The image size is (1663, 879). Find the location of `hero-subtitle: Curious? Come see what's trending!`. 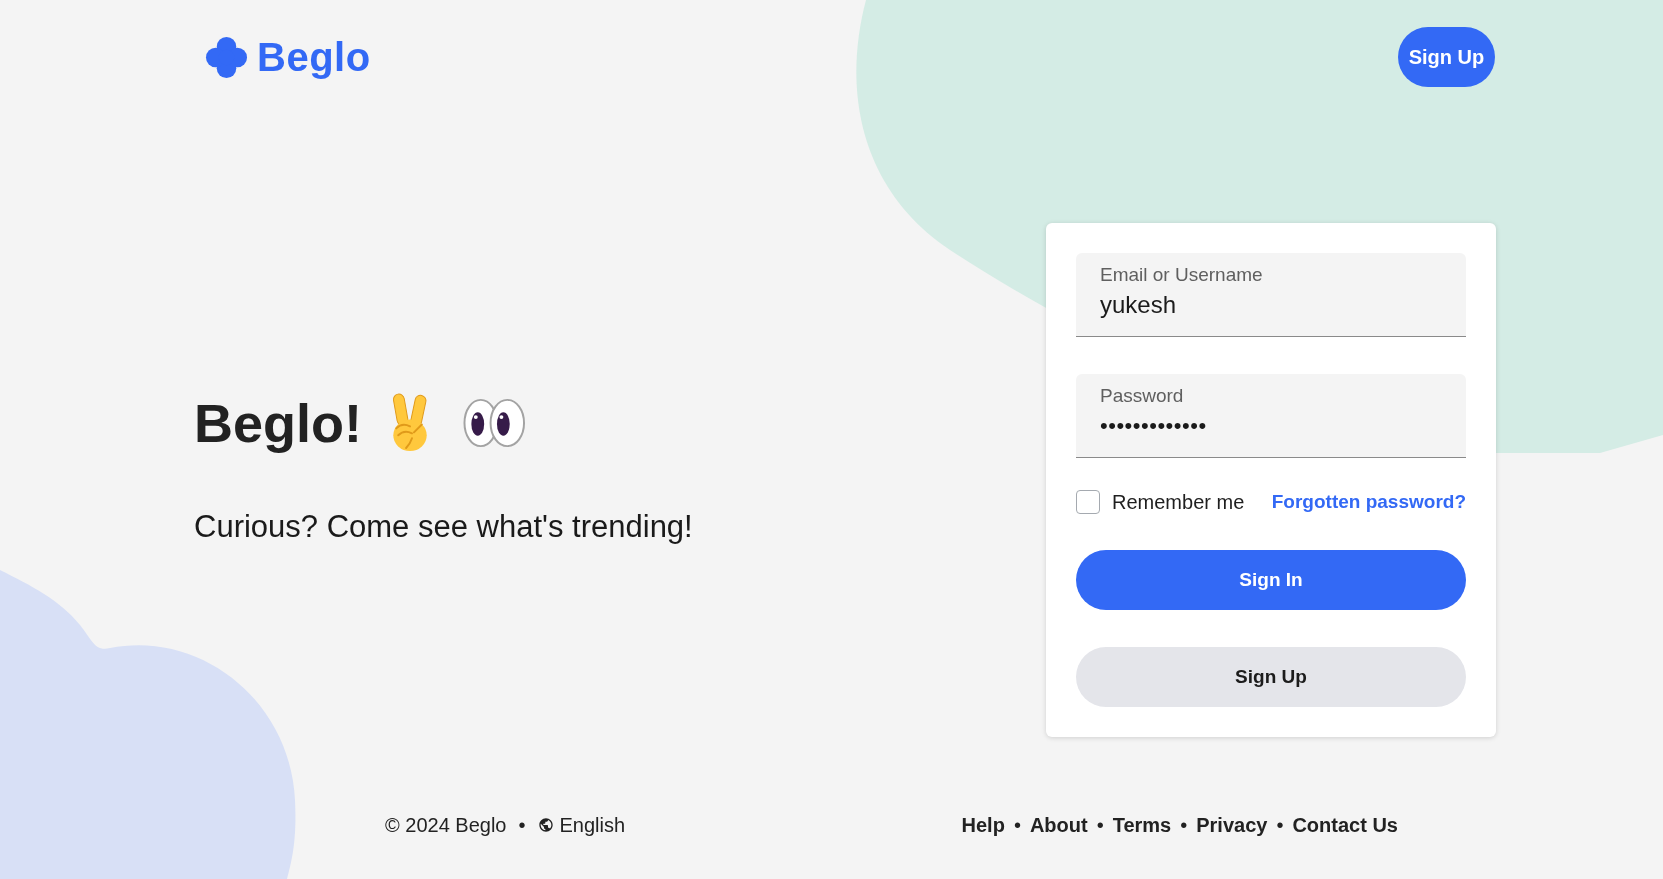

hero-subtitle: Curious? Come see what's trending! is located at coordinates (443, 527).